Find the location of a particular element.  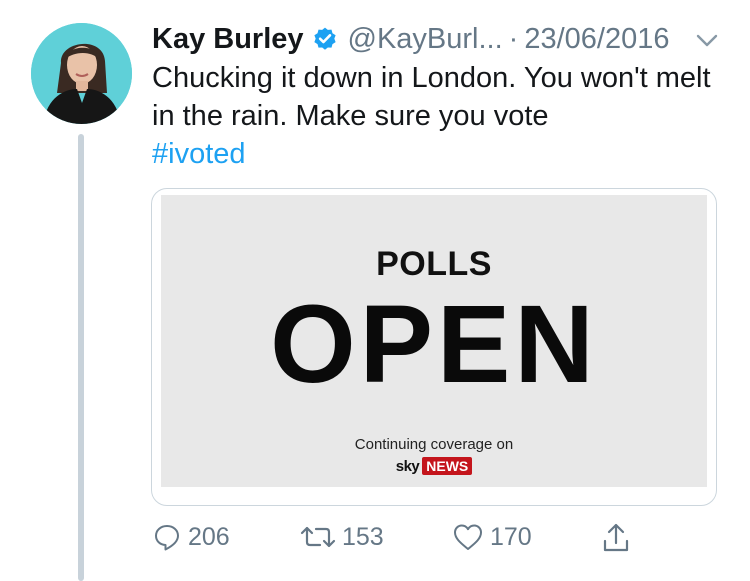

retweet-button: 153 is located at coordinates (342, 537).